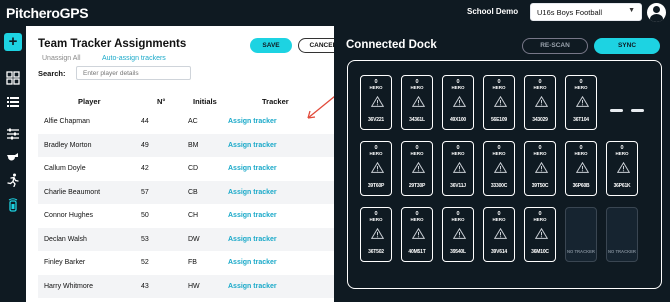 This screenshot has height=302, width=670. What do you see at coordinates (193, 215) in the screenshot?
I see `player-initials: CH` at bounding box center [193, 215].